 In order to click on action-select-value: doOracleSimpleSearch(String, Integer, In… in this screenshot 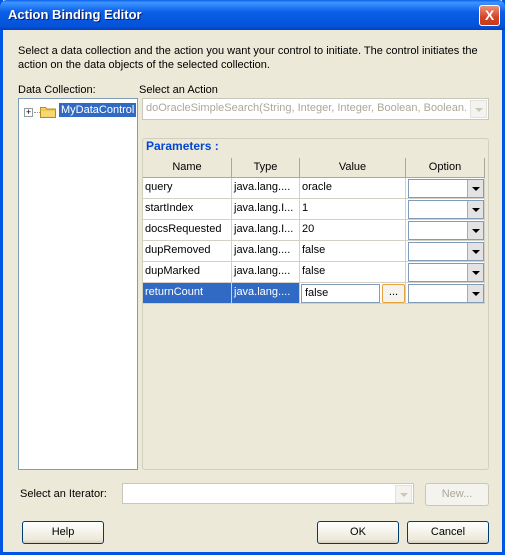, I will do `click(306, 108)`.